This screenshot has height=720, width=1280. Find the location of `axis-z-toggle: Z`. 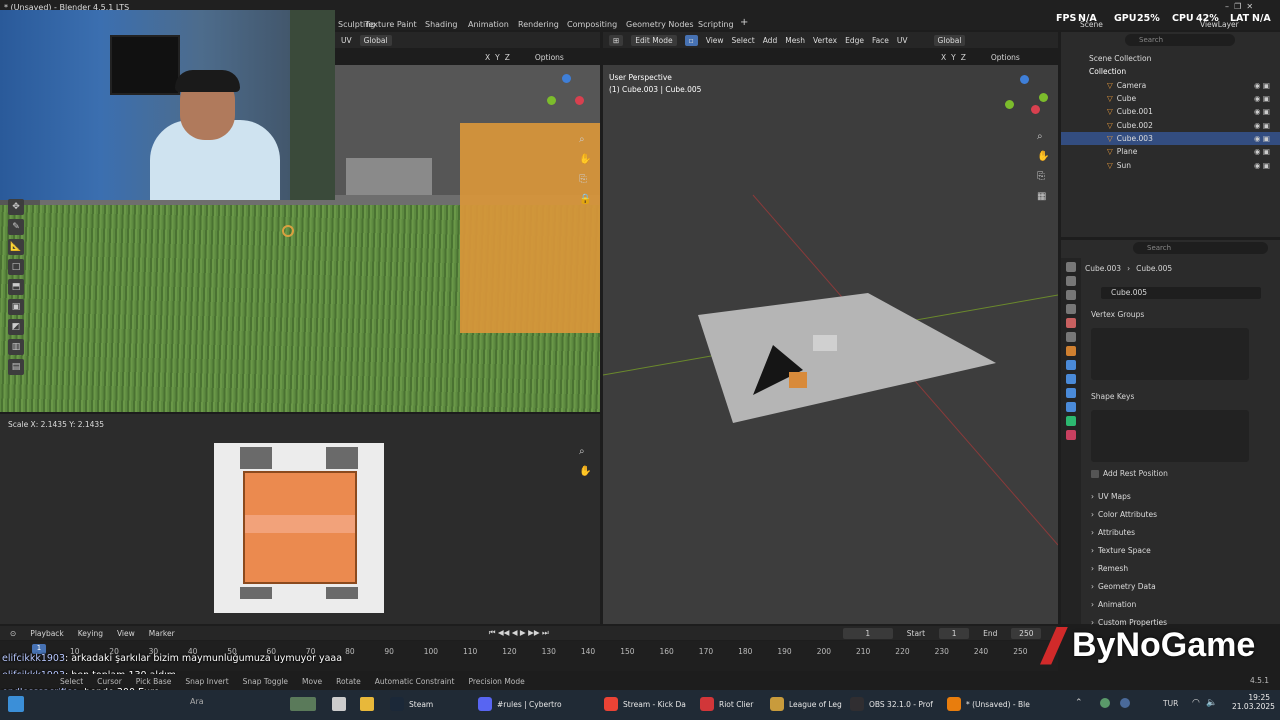

axis-z-toggle: Z is located at coordinates (507, 57).